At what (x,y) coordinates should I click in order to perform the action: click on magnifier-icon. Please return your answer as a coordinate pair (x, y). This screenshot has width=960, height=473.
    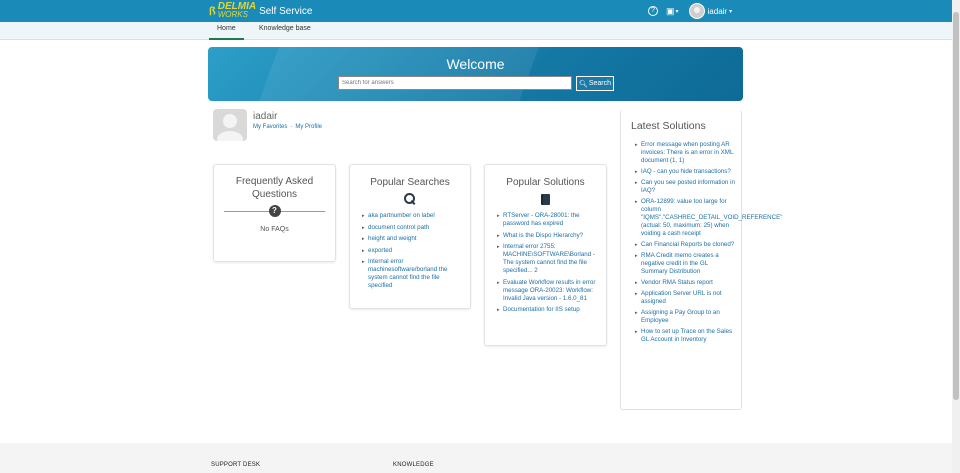
    Looking at the image, I should click on (410, 199).